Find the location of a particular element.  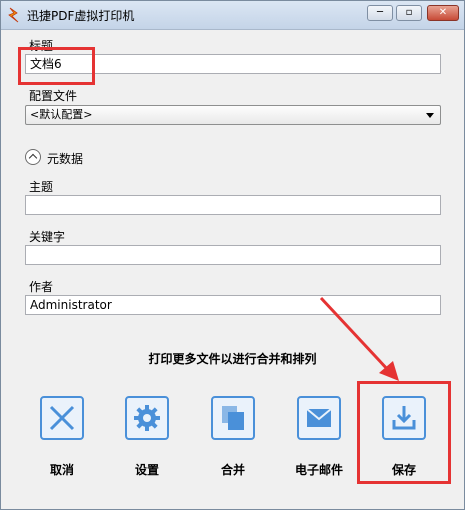

annotation-arrow-icon is located at coordinates (359, 338).